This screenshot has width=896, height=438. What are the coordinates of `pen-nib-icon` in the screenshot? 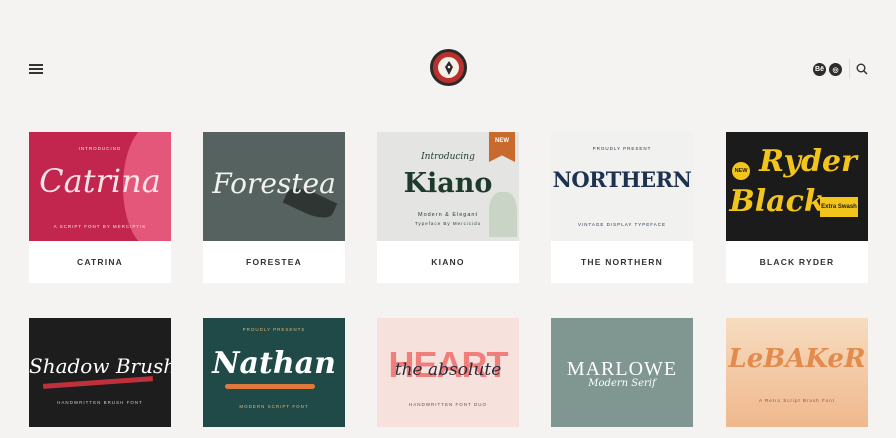 It's located at (448, 67).